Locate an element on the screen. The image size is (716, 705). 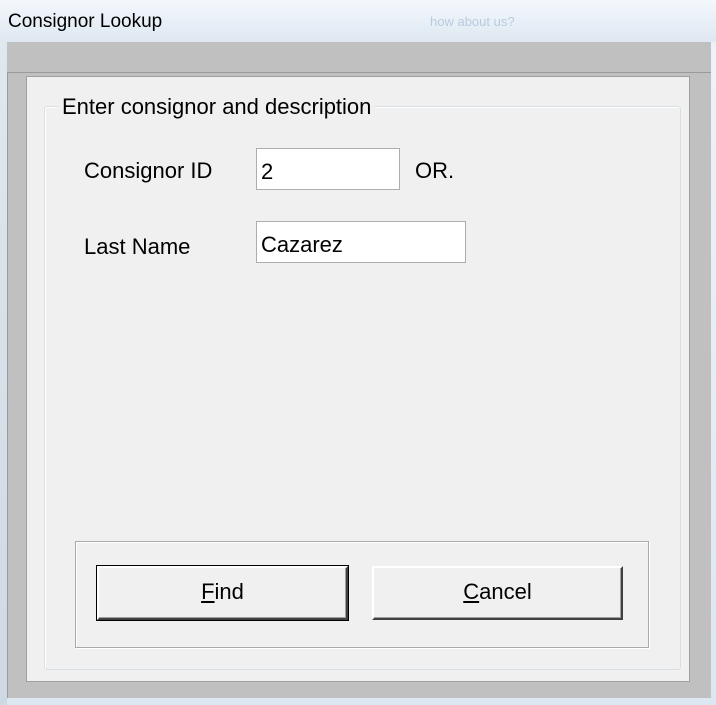
groupbox-legend: Enter consignor and description is located at coordinates (217, 107).